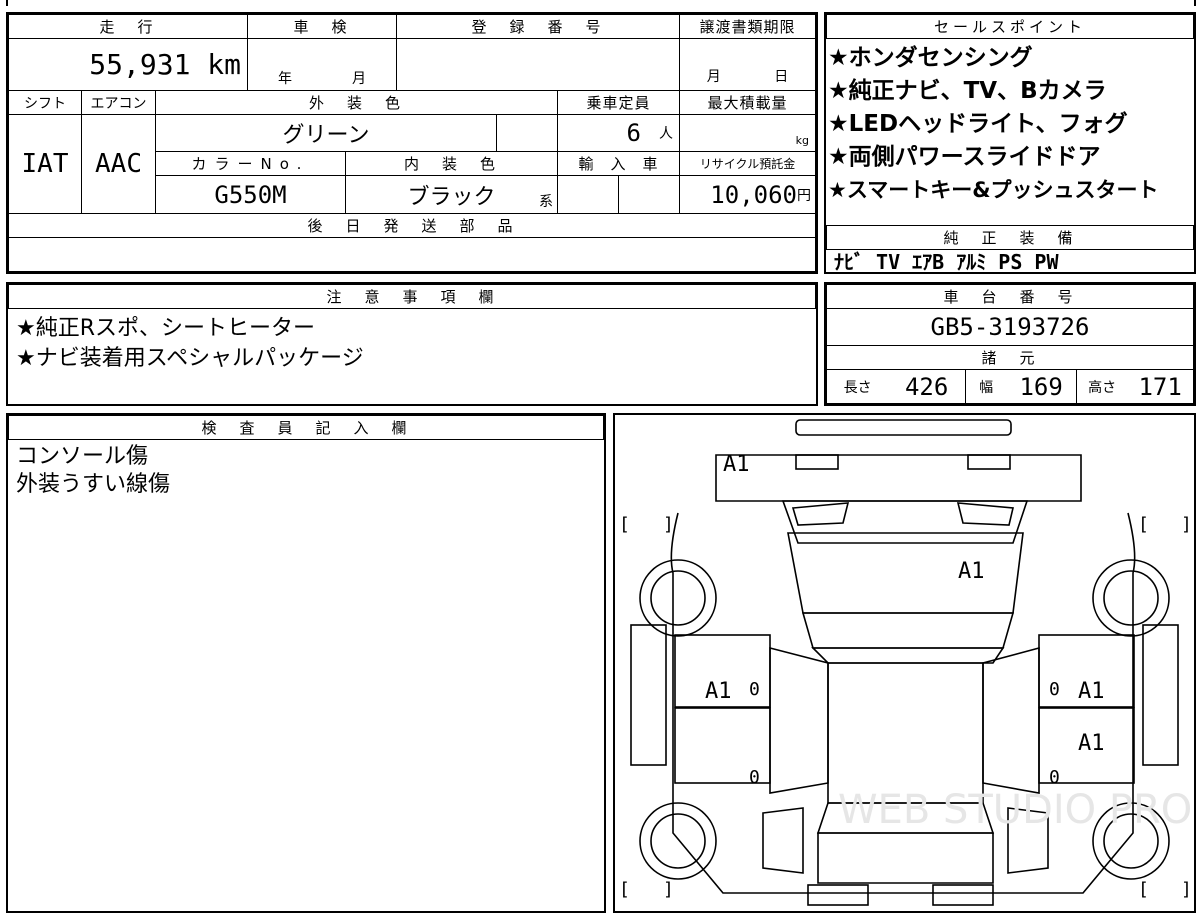 Image resolution: width=1200 pixels, height=913 pixels. What do you see at coordinates (754, 689) in the screenshot?
I see `zero-left-front: 0` at bounding box center [754, 689].